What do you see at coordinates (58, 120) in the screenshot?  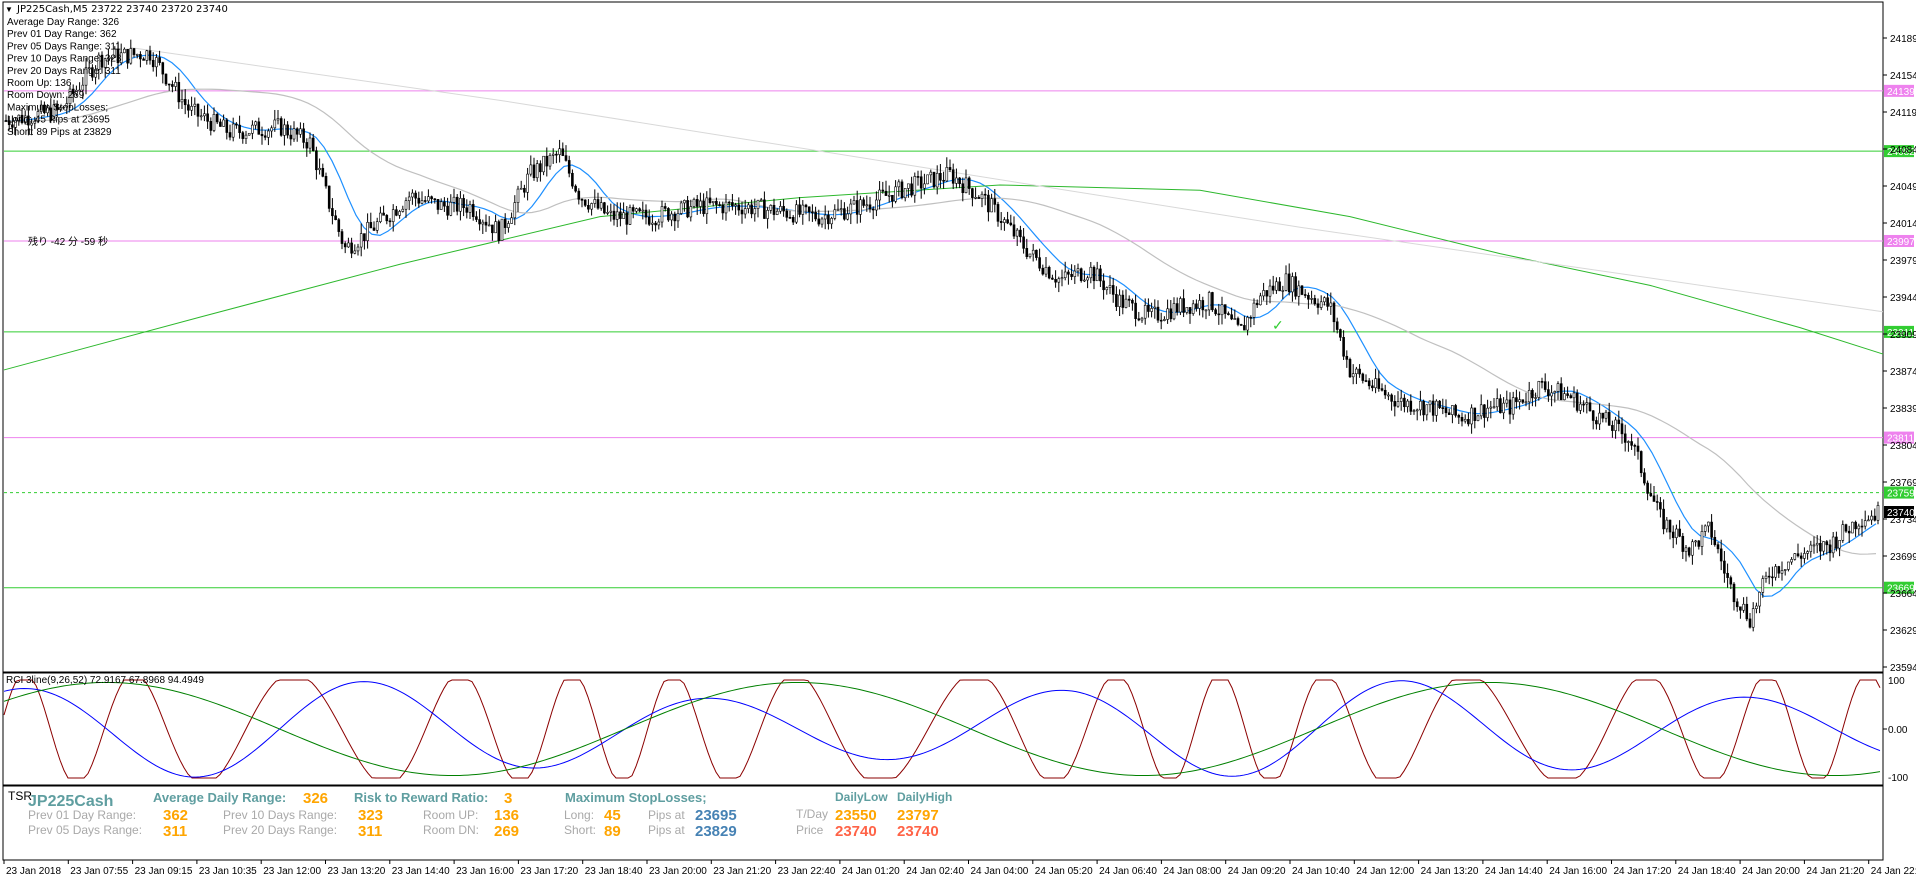 I see `info-line: Long: 45 Pips at 23695` at bounding box center [58, 120].